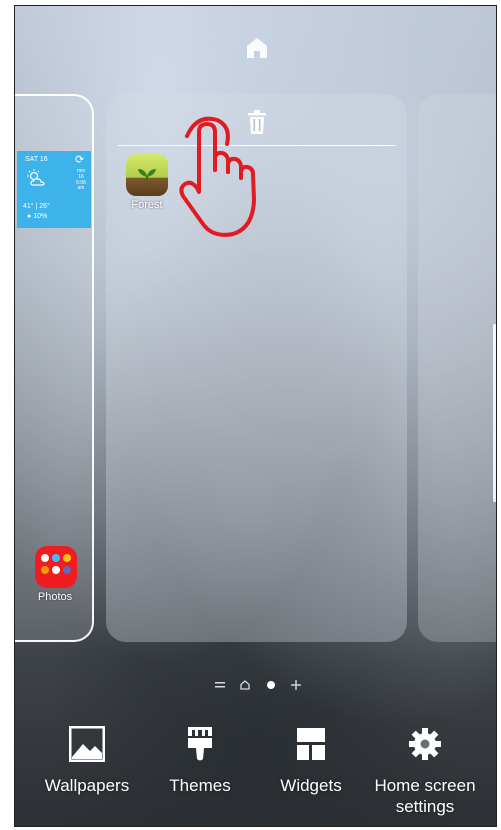 The width and height of the screenshot is (501, 830). What do you see at coordinates (36, 159) in the screenshot?
I see `weather-day: SAT 16` at bounding box center [36, 159].